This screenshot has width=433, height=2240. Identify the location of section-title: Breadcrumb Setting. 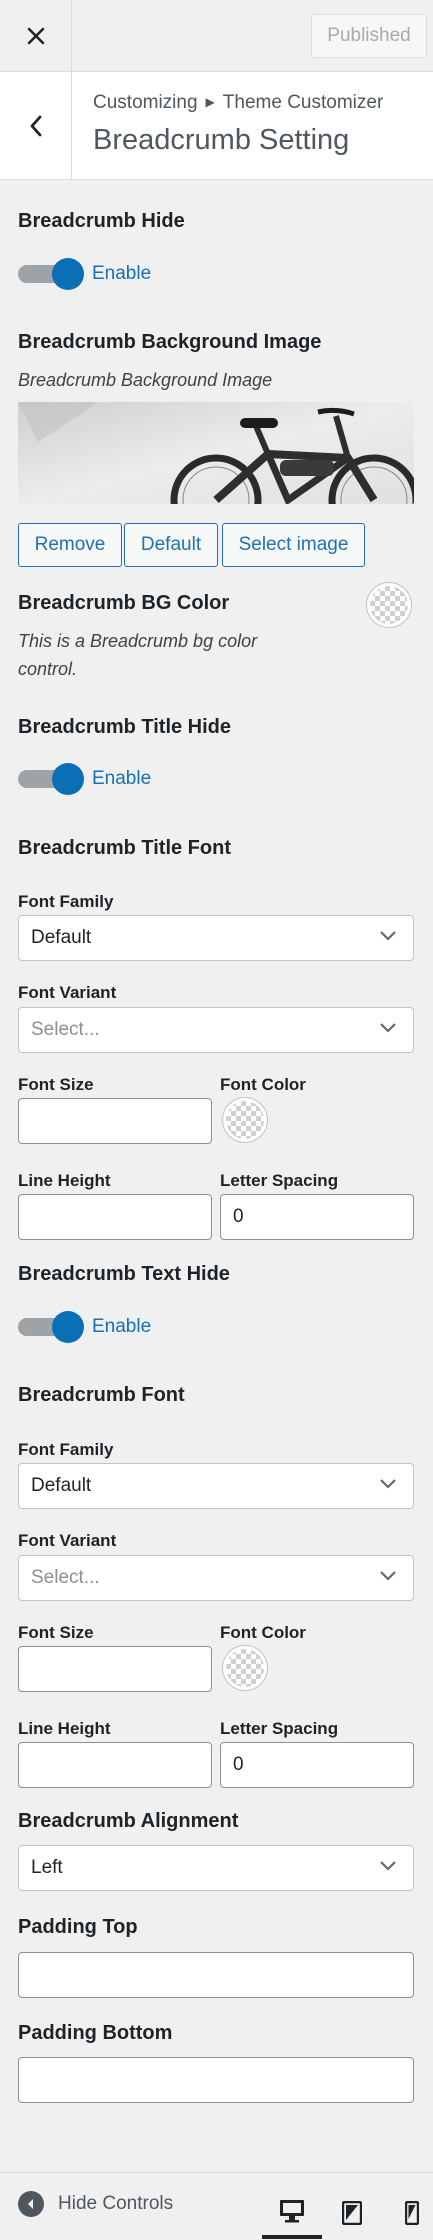
(221, 140).